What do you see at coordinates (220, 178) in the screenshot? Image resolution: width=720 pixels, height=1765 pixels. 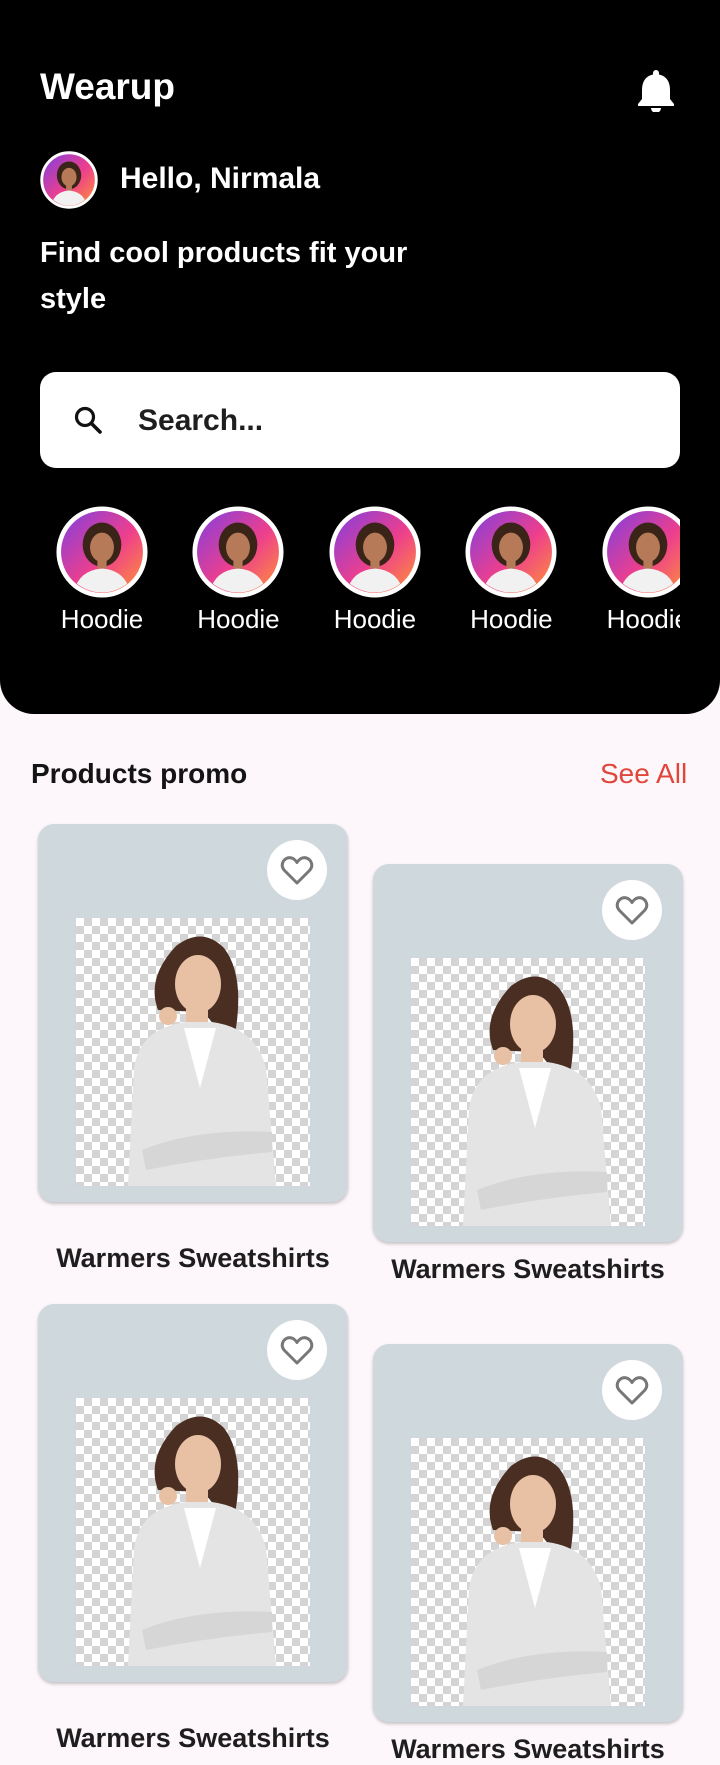 I see `greeting-text: Hello, Nirmala` at bounding box center [220, 178].